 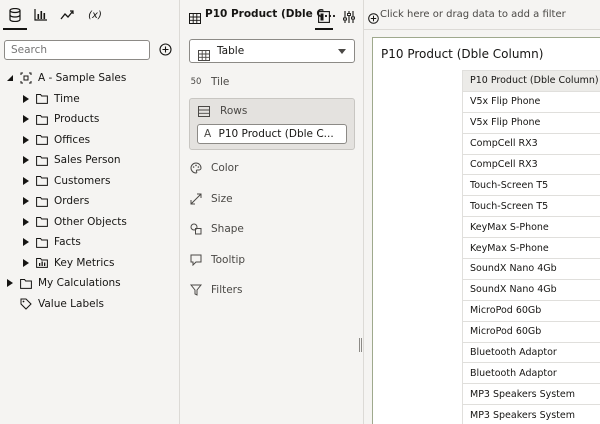 I want to click on visualizations-icon, so click(x=40, y=15).